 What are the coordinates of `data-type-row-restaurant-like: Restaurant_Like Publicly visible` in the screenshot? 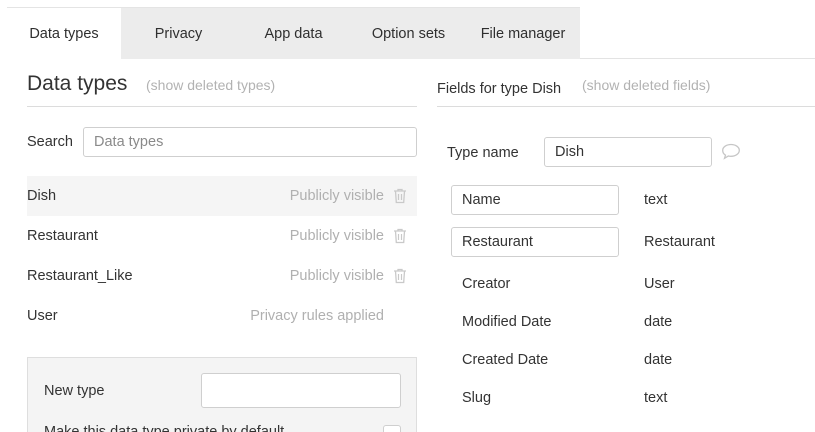 It's located at (222, 276).